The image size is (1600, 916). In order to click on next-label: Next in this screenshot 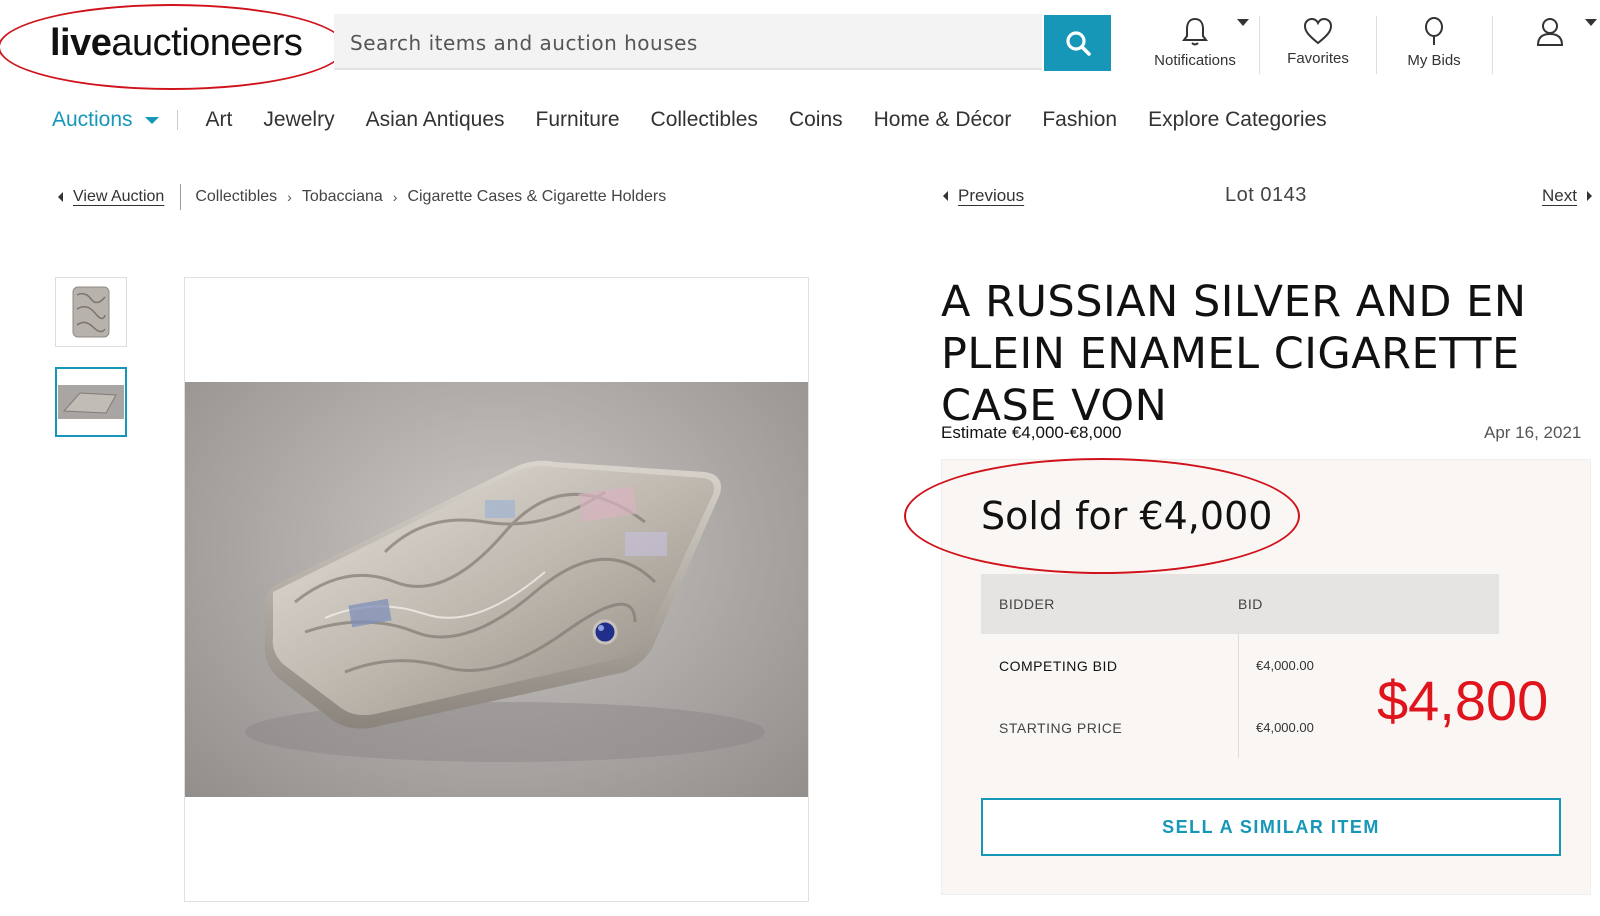, I will do `click(1559, 195)`.